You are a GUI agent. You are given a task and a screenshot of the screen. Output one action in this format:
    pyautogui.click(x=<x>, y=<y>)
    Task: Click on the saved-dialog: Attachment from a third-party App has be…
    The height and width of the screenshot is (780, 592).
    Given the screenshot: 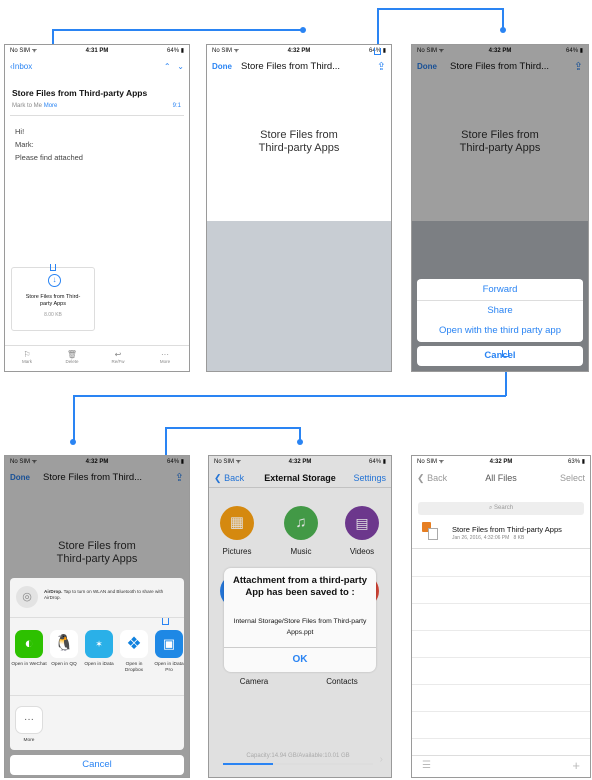 What is the action you would take?
    pyautogui.click(x=300, y=620)
    